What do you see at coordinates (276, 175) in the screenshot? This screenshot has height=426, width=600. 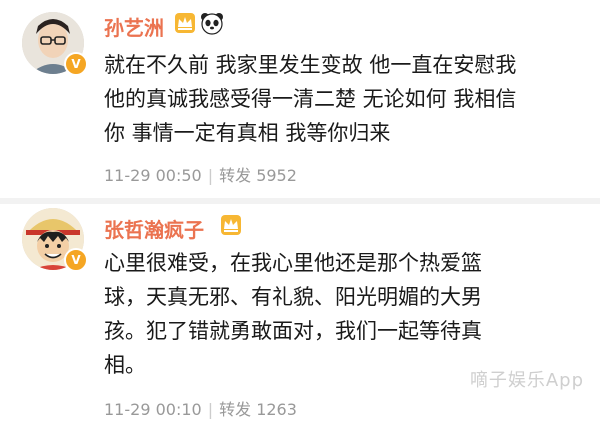 I see `repost-count: 5952` at bounding box center [276, 175].